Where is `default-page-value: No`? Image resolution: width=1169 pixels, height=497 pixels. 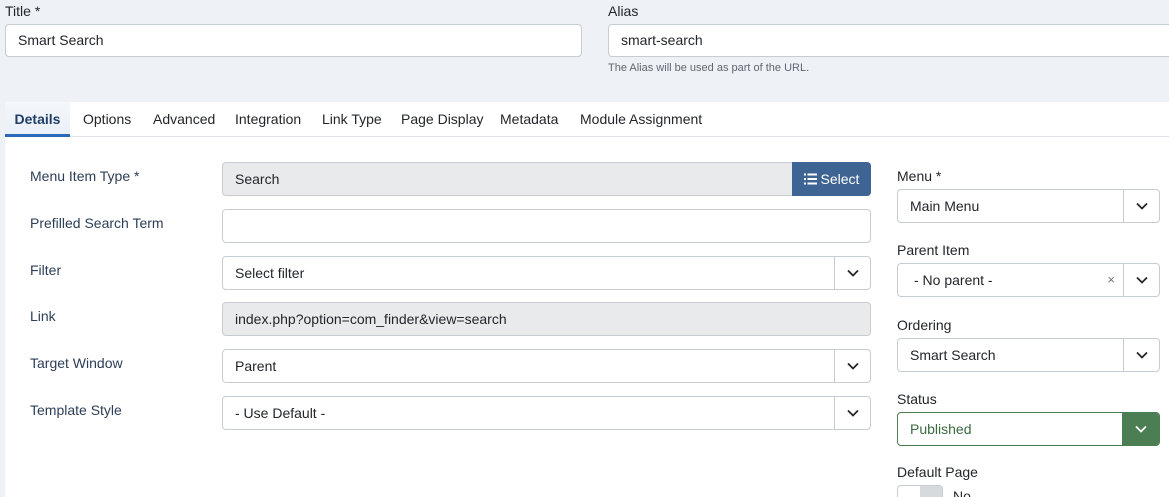
default-page-value: No is located at coordinates (962, 492).